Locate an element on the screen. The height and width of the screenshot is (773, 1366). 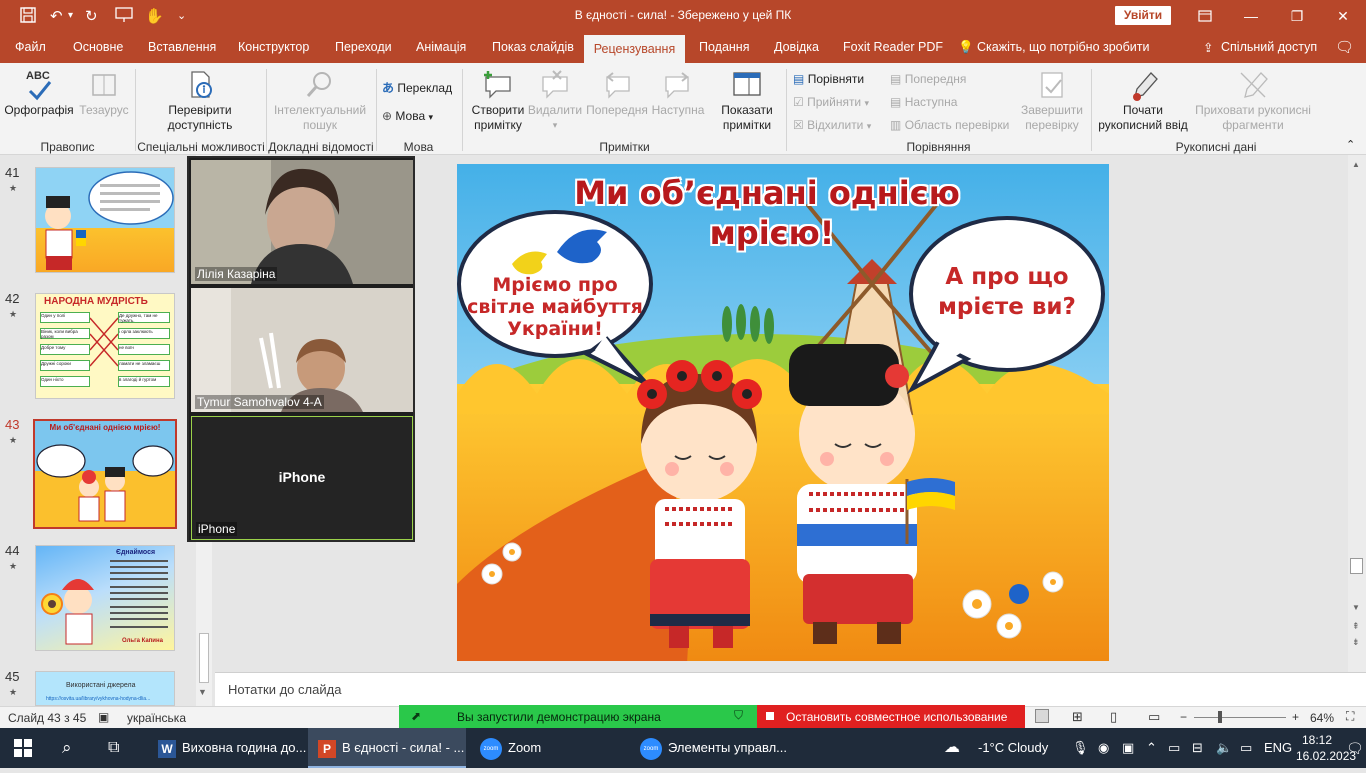
video-tile-active: iPhone iPhone is located at coordinates (302, 478).